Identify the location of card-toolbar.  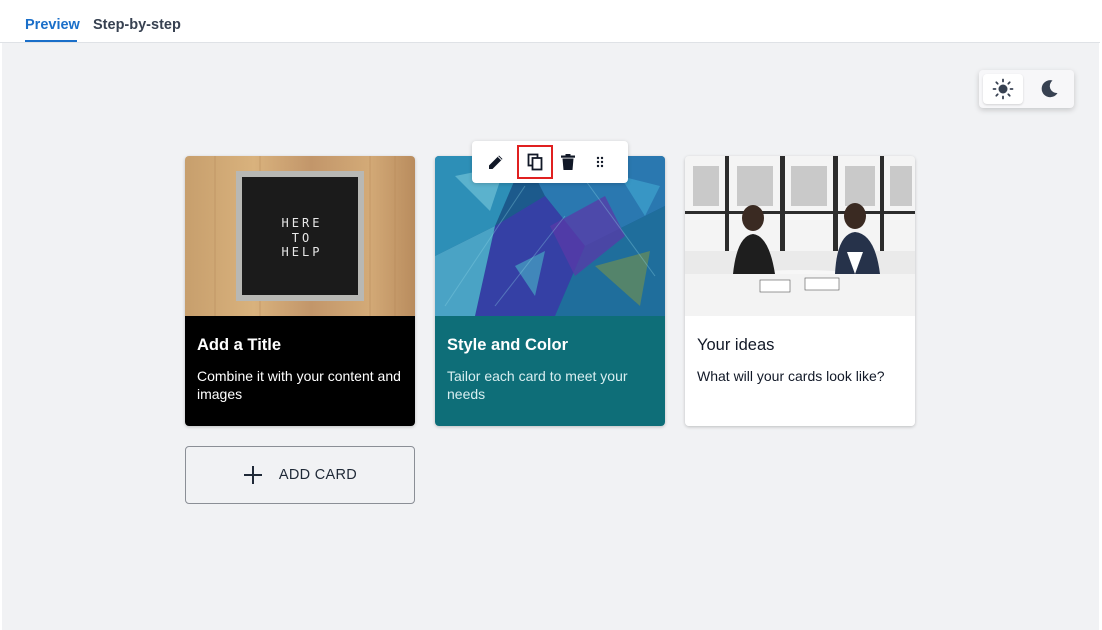
(550, 162).